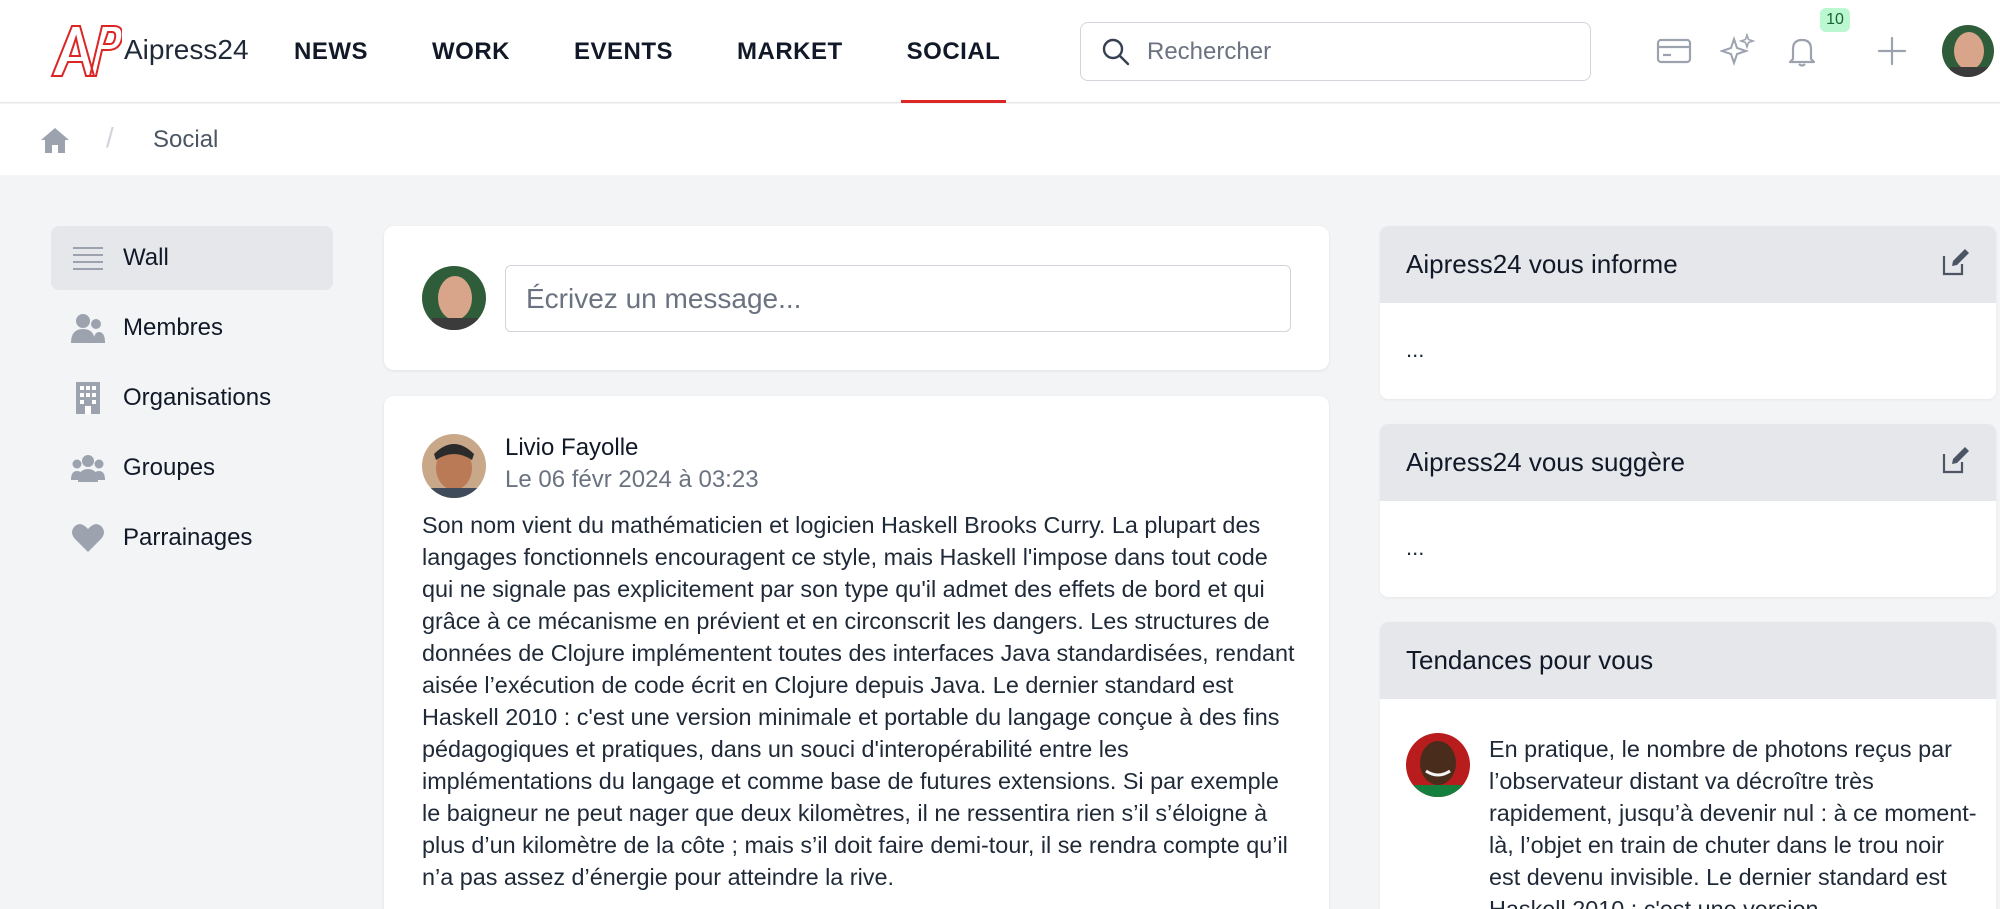 The height and width of the screenshot is (909, 2000). I want to click on sidebar-item-organisations: Organisations, so click(192, 398).